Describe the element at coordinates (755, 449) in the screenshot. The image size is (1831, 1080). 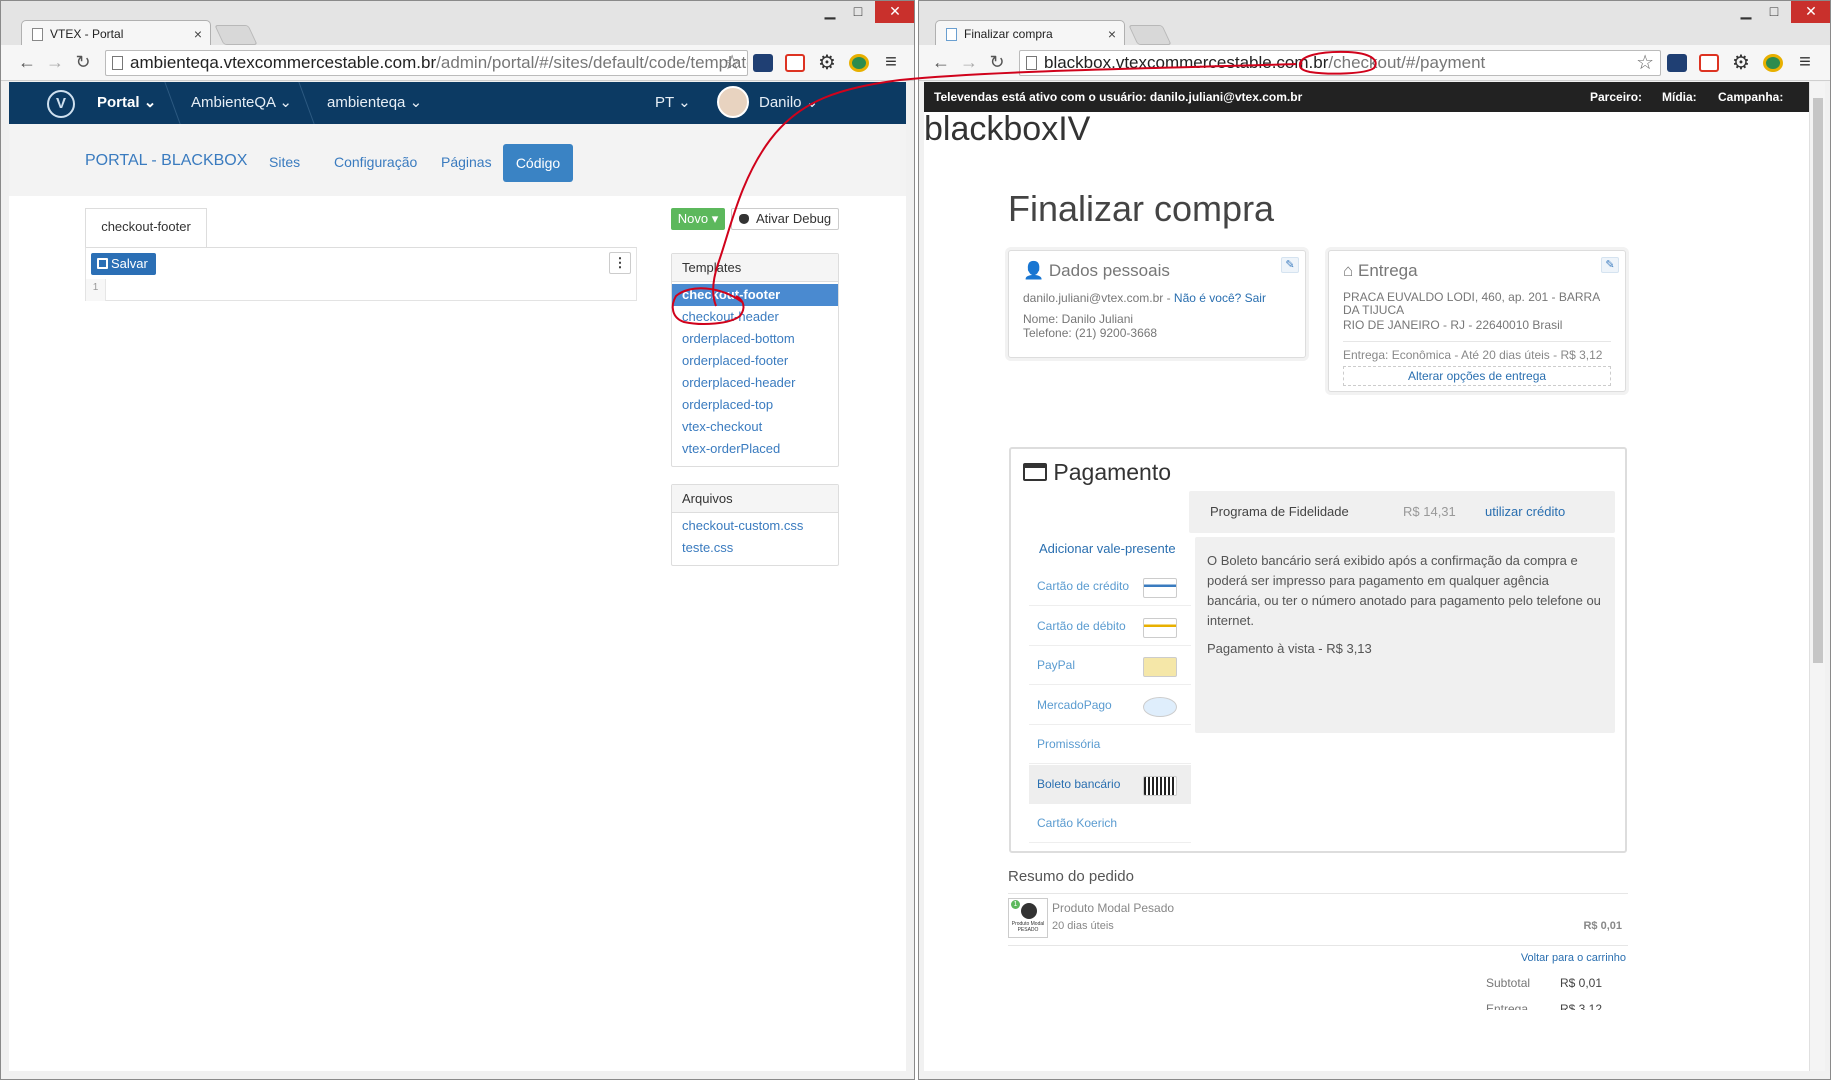
I see `template-item: vtex-orderPlaced` at that location.